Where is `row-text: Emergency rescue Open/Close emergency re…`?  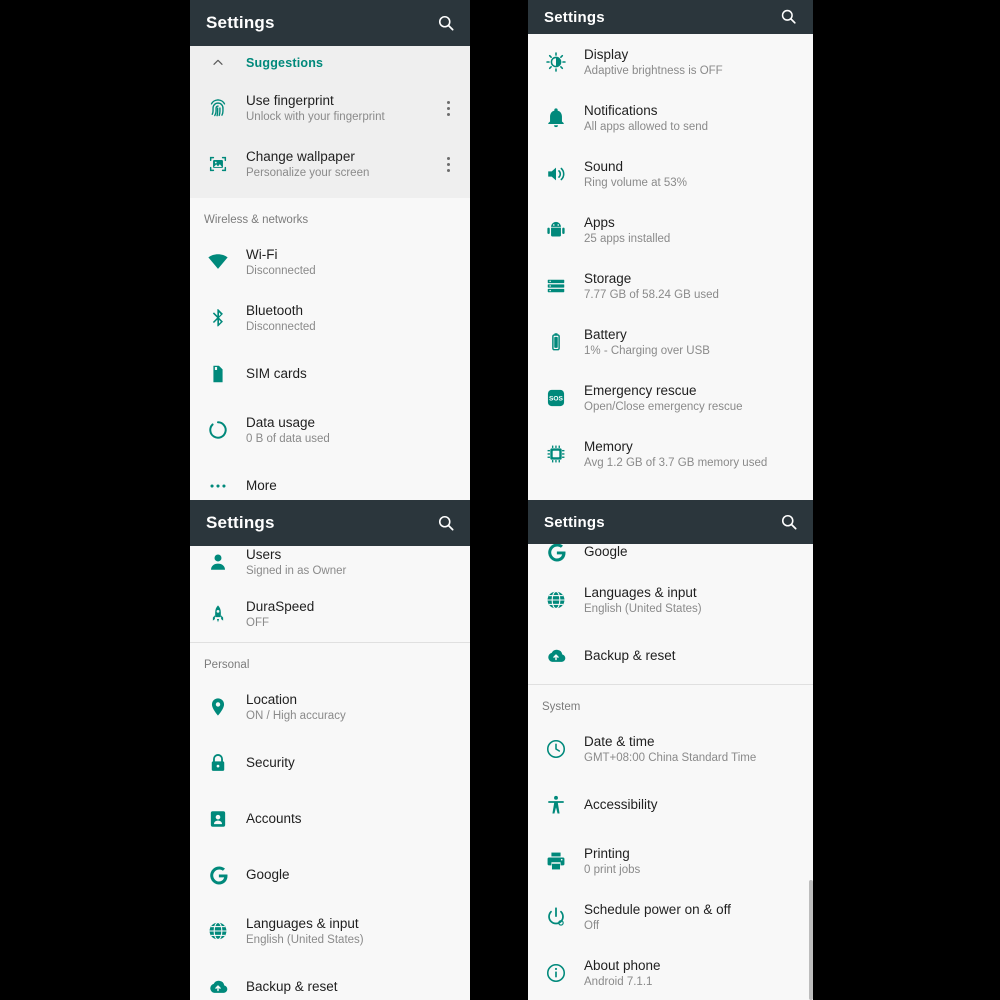
row-text: Emergency rescue Open/Close emergency re… is located at coordinates (691, 398).